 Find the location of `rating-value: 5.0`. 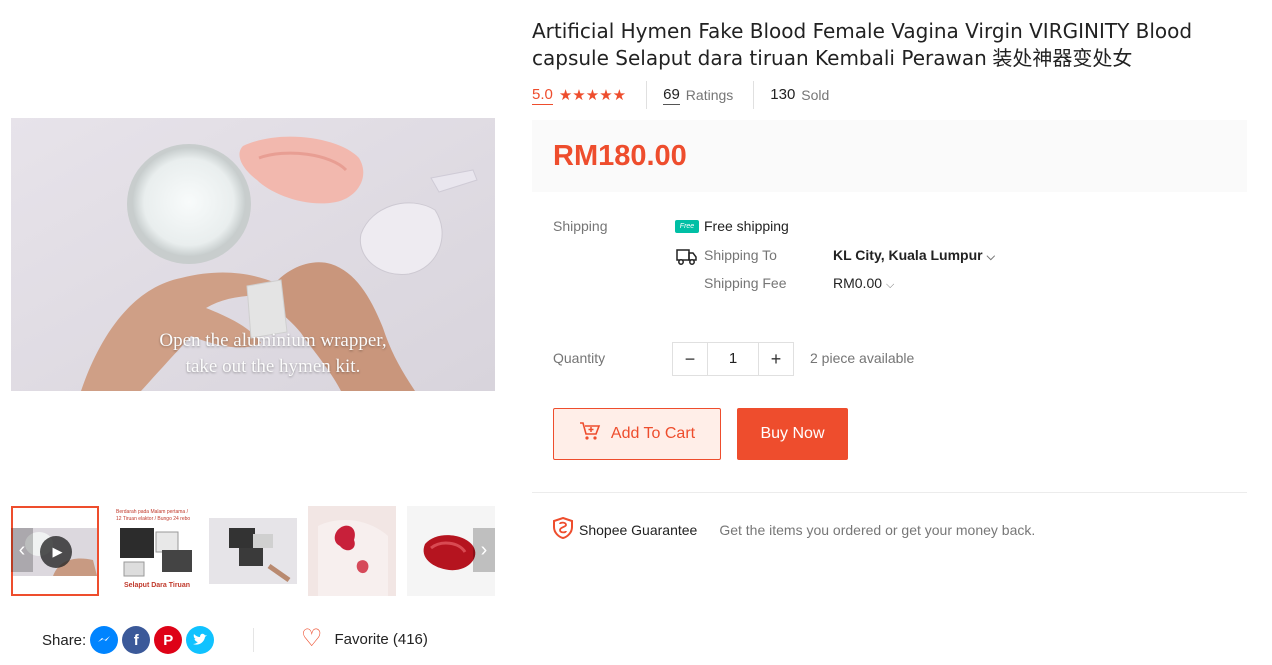

rating-value: 5.0 is located at coordinates (542, 95).